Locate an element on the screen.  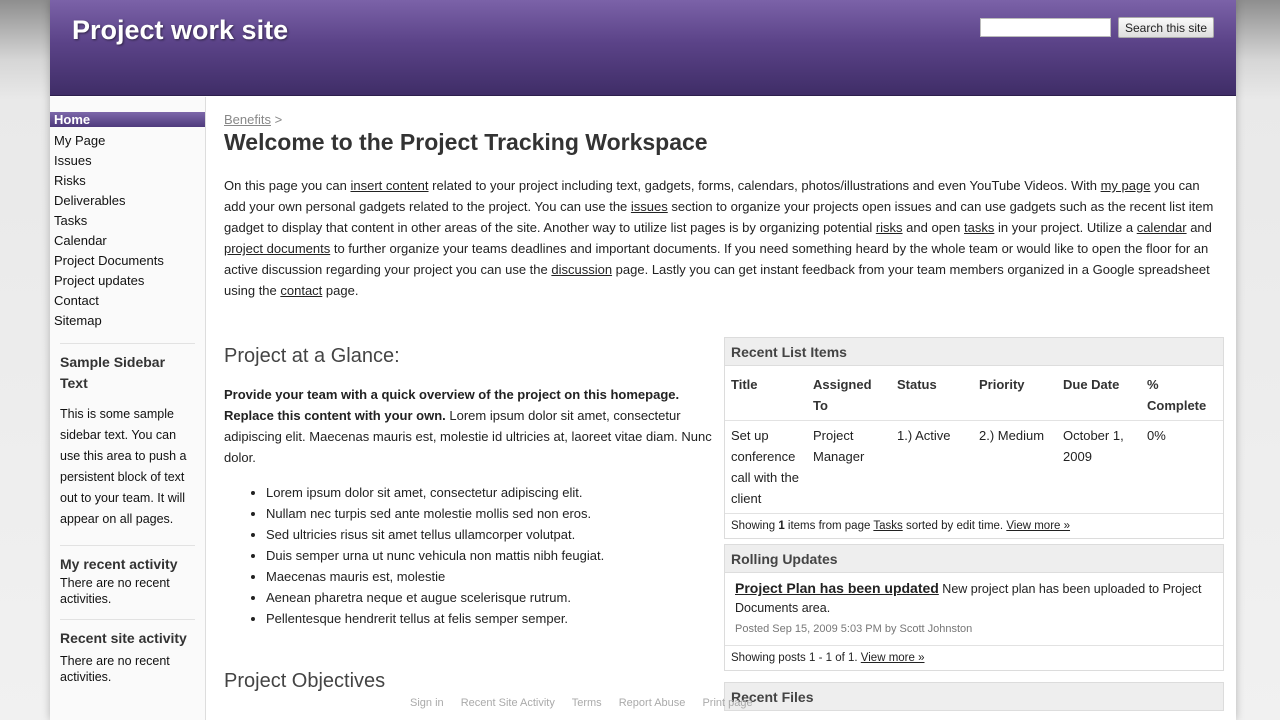
terms-link: Terms is located at coordinates (587, 703).